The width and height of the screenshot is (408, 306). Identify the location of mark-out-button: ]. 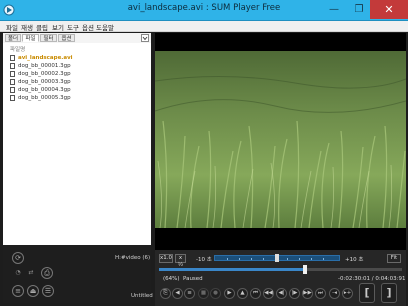
(389, 293).